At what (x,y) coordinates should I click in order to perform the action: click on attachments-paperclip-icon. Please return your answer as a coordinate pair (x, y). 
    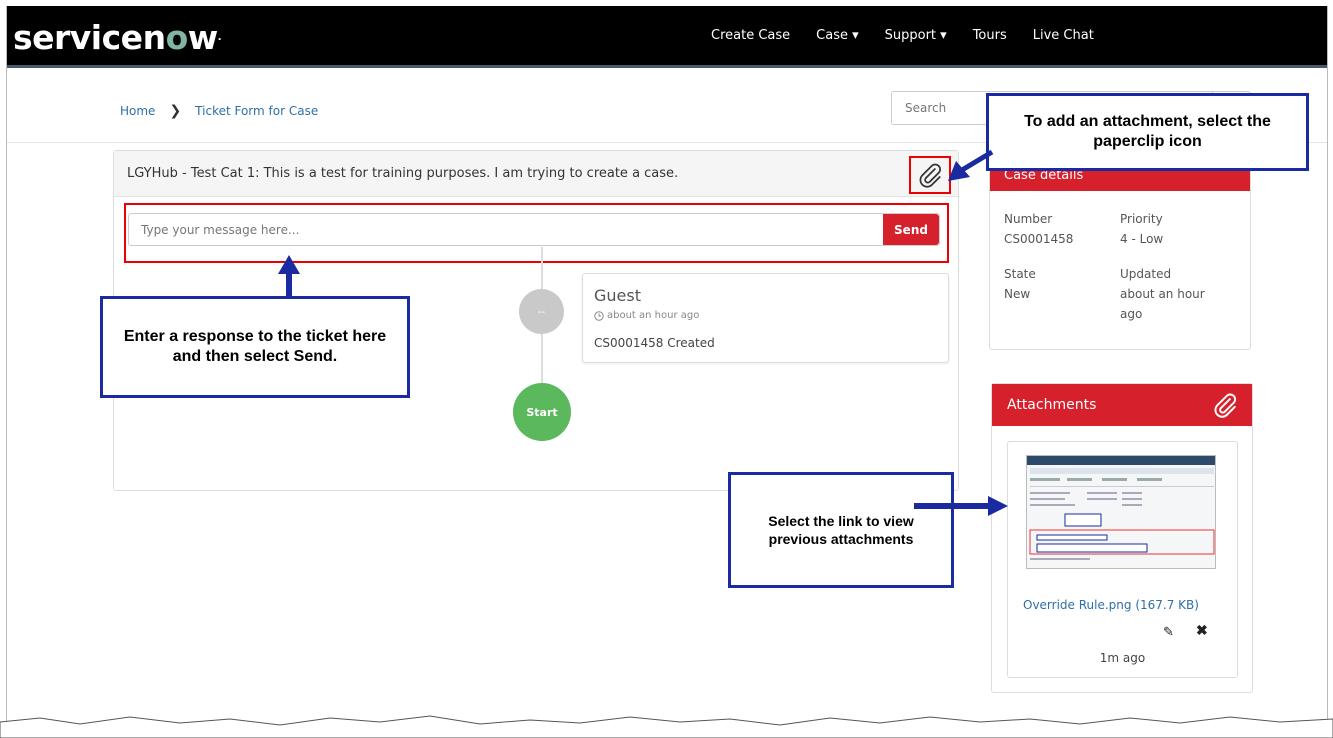
    Looking at the image, I should click on (1225, 407).